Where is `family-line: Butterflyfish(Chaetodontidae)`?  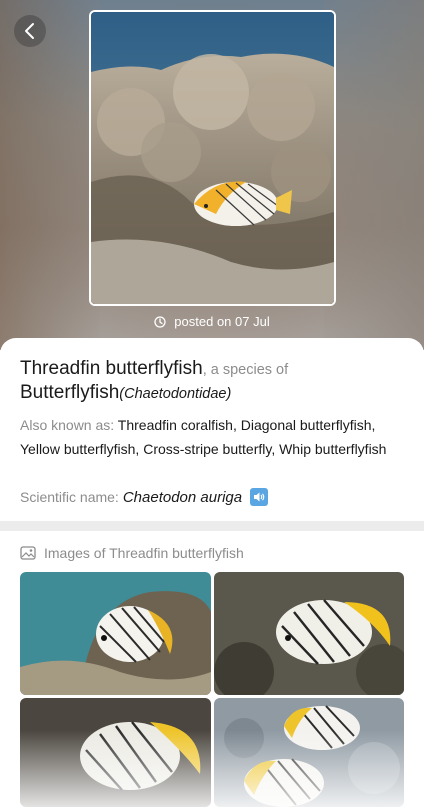
family-line: Butterflyfish(Chaetodontidae) is located at coordinates (125, 393).